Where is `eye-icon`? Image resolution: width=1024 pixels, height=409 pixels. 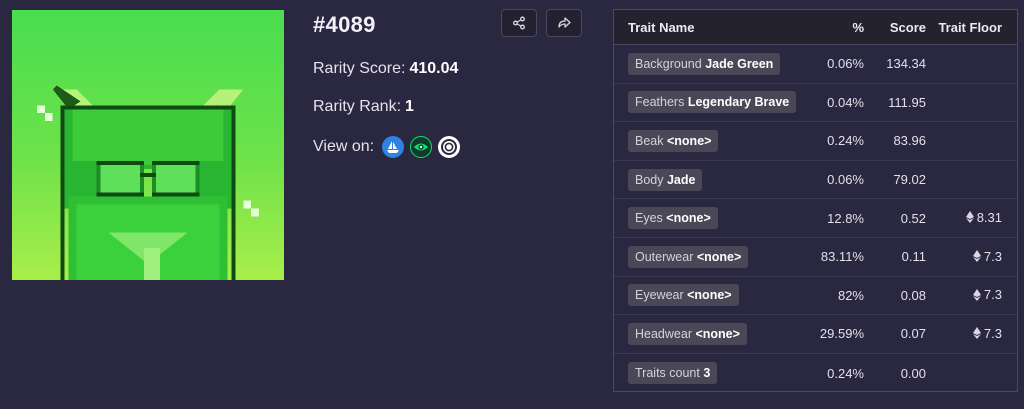
eye-icon is located at coordinates (421, 147).